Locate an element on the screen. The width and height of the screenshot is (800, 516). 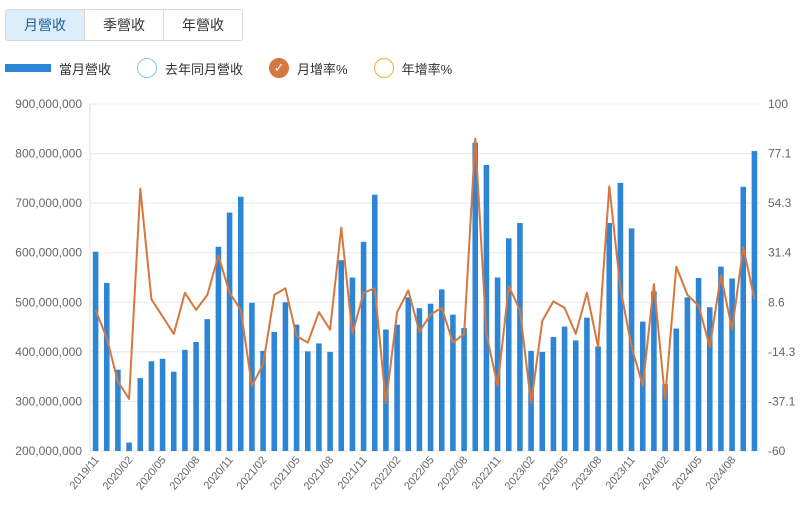
x-axis-tick-label: 2022/02 is located at coordinates (386, 473).